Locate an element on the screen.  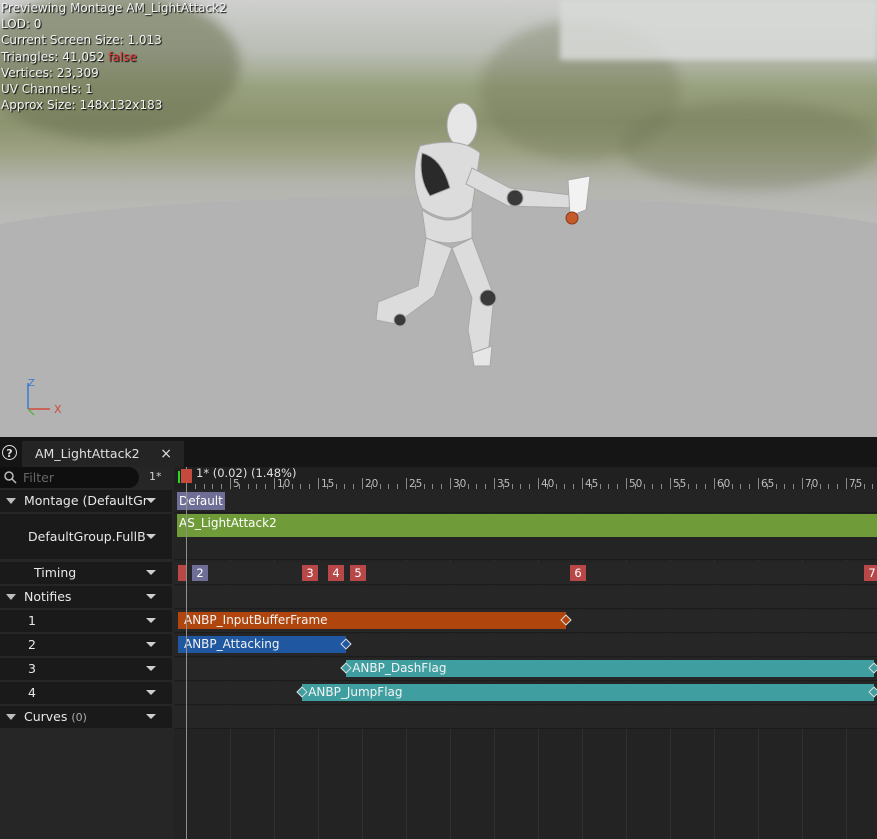
montage-section-default: Default is located at coordinates (201, 501).